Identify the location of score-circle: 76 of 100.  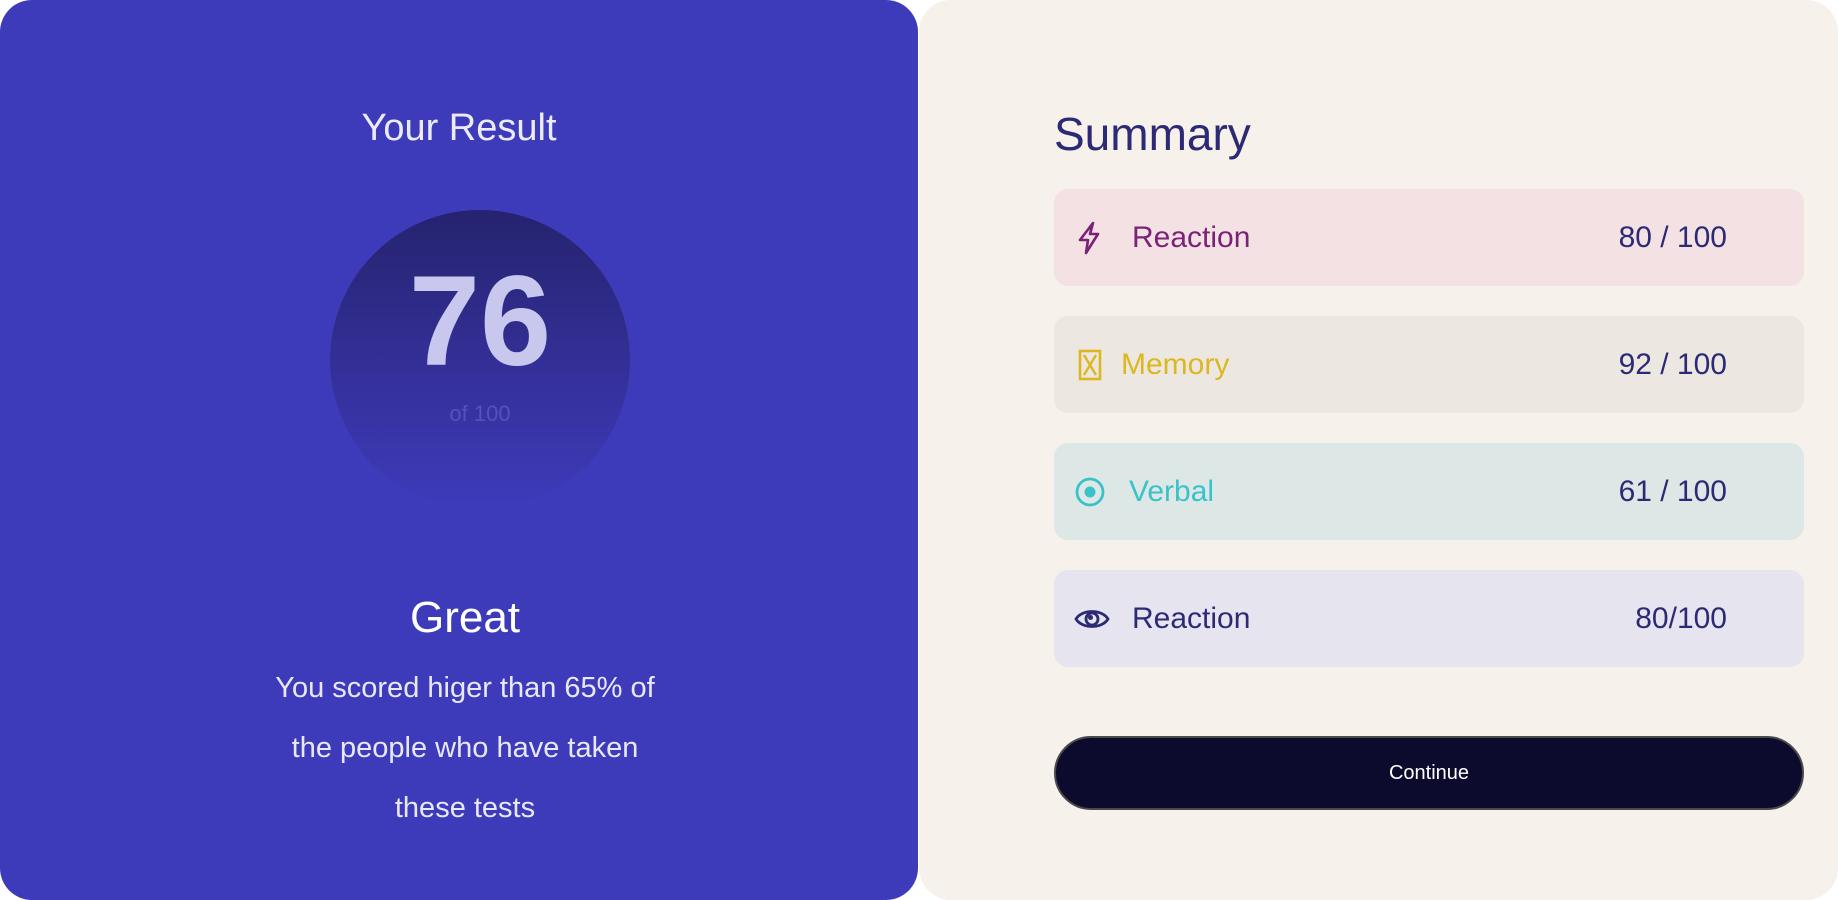
(480, 360).